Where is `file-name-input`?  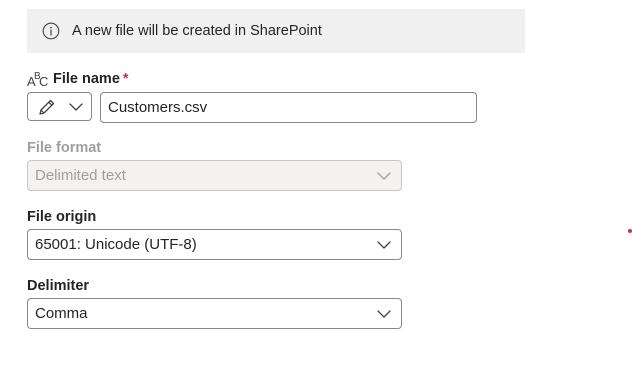 file-name-input is located at coordinates (288, 107).